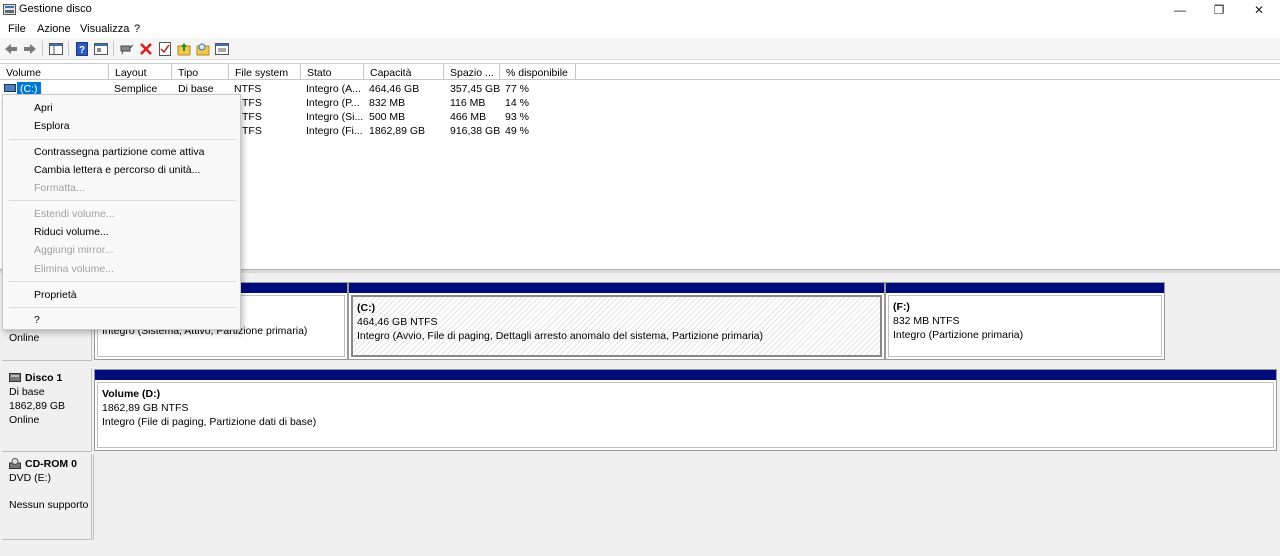 The width and height of the screenshot is (1280, 556). I want to click on column-header-file-system: File system, so click(265, 72).